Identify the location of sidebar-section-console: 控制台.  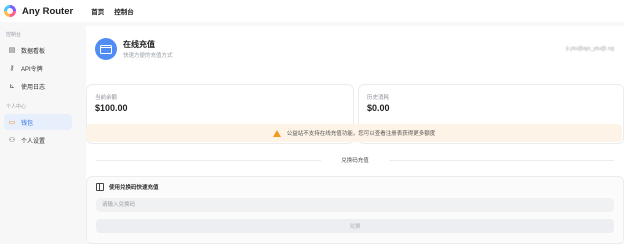
(14, 35).